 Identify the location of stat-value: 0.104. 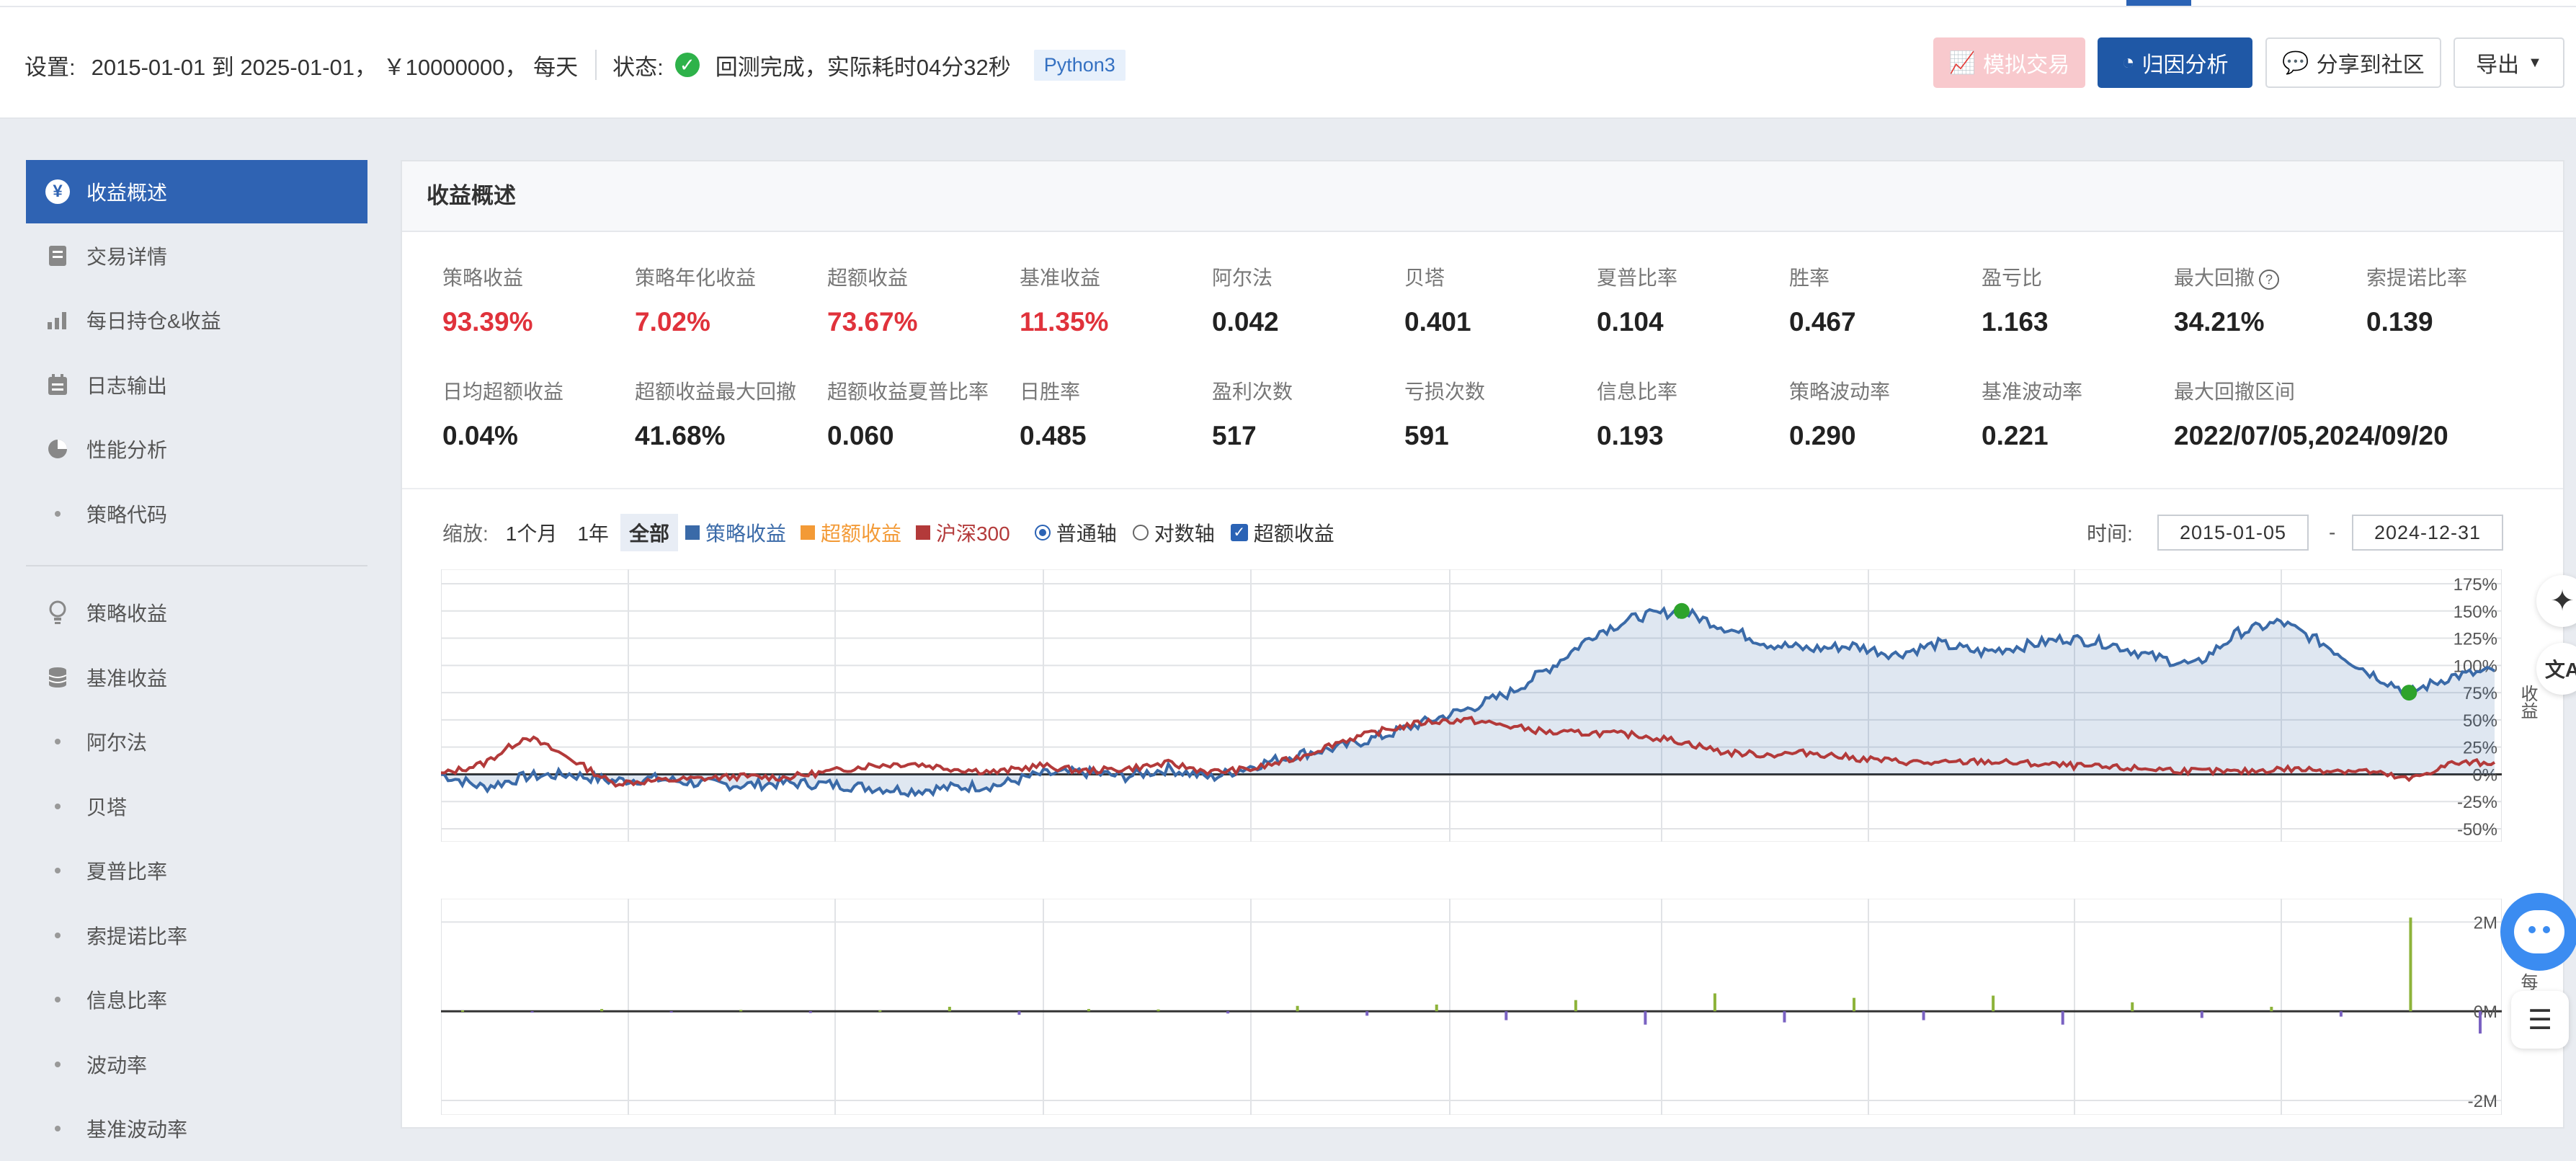
(1637, 322).